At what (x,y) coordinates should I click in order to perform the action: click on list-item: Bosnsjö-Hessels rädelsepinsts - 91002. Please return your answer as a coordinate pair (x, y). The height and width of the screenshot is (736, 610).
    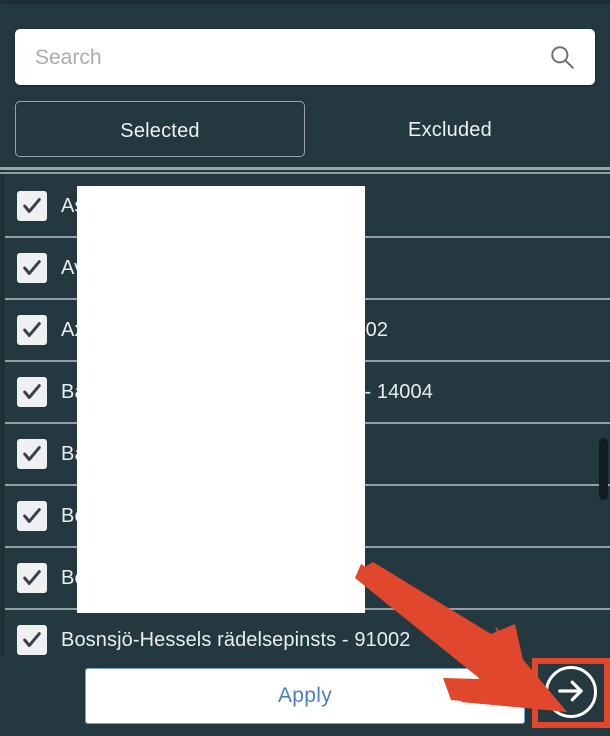
    Looking at the image, I should click on (307, 633).